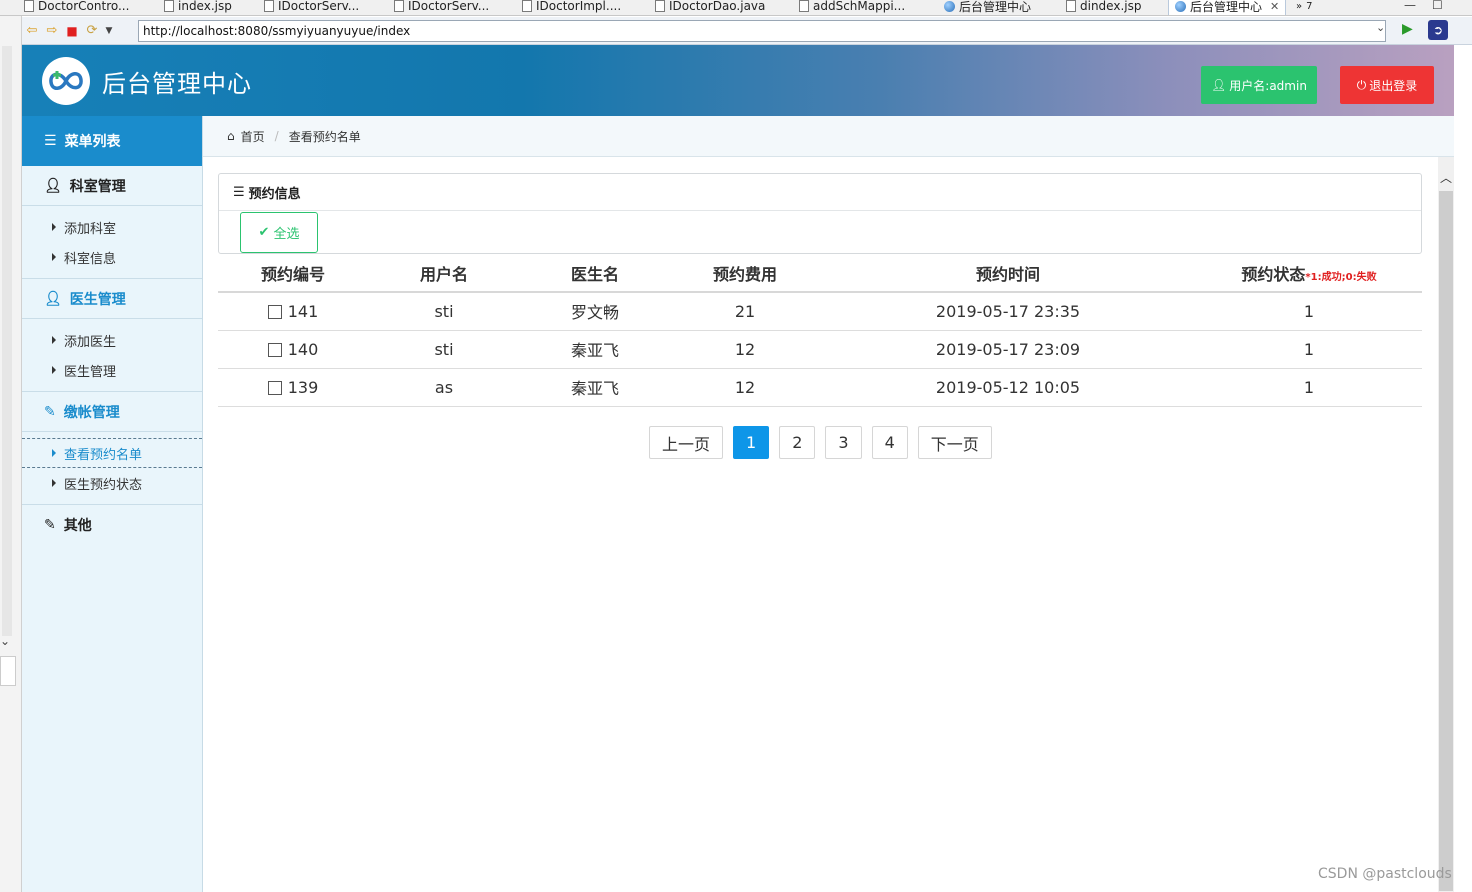 The image size is (1472, 892). What do you see at coordinates (1437, 6) in the screenshot?
I see `maximize-icon: ☐` at bounding box center [1437, 6].